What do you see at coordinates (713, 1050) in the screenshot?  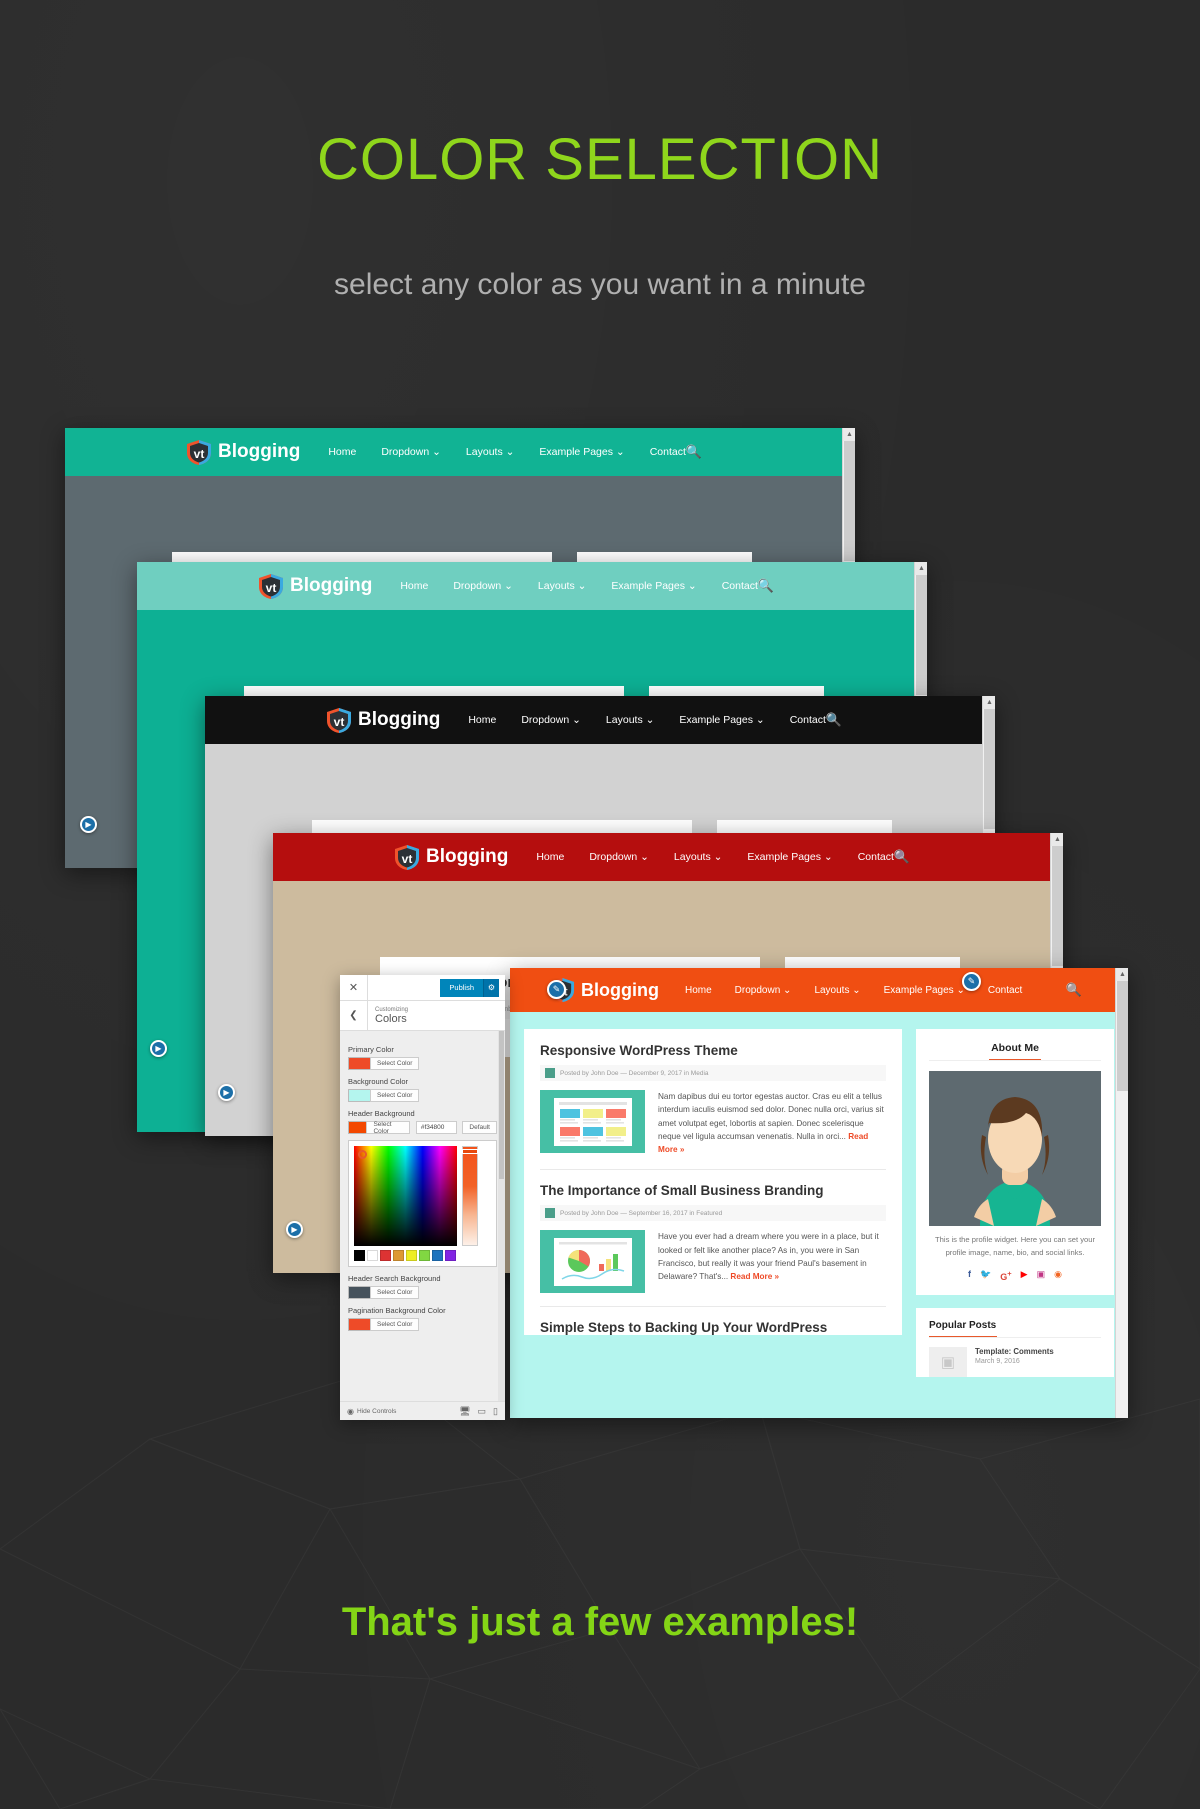 I see `post-title: Responsive WordPress Theme` at bounding box center [713, 1050].